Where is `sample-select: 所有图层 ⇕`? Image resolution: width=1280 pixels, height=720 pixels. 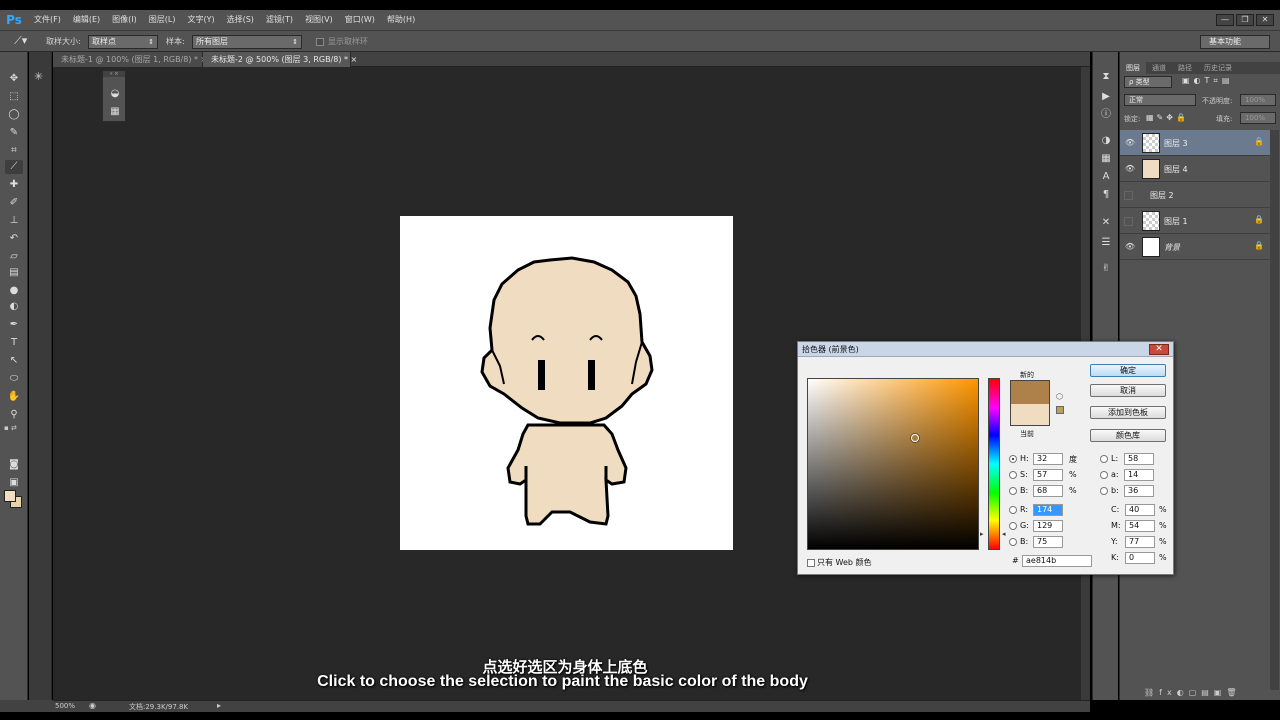
sample-select: 所有图层 ⇕ is located at coordinates (247, 42).